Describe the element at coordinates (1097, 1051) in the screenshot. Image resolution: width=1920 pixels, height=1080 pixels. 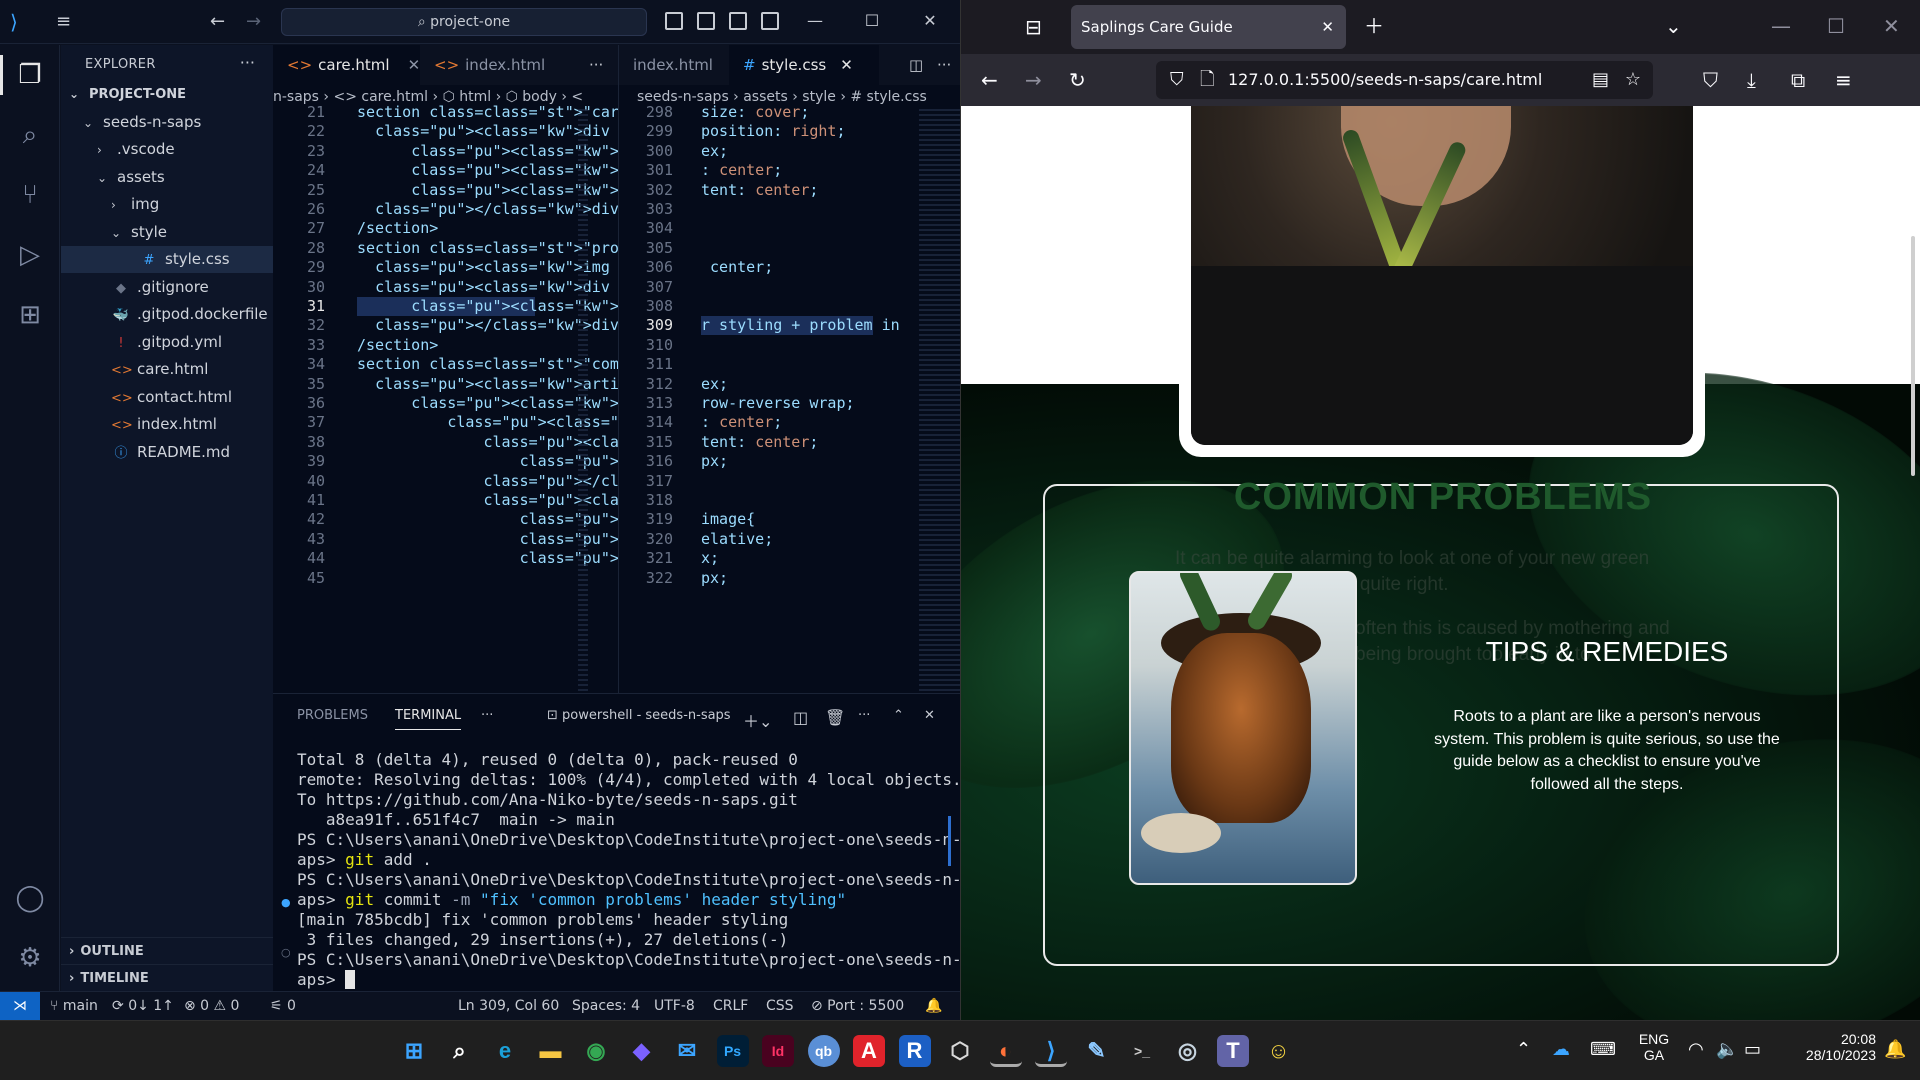
I see `notepad-icon: ✎` at that location.